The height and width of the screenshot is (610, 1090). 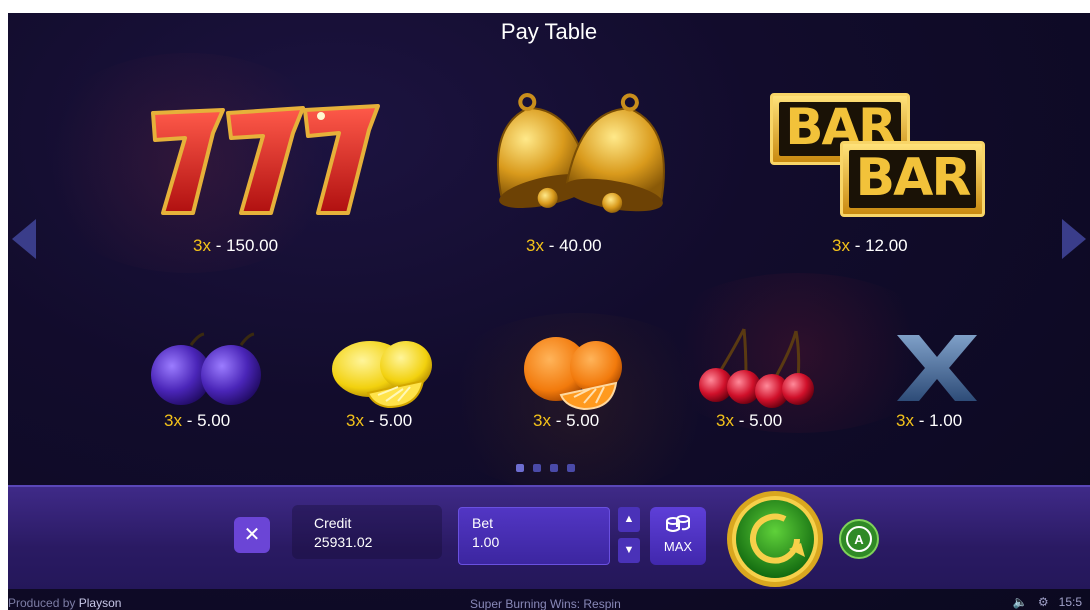 I want to click on page-title: Pay Table, so click(x=549, y=31).